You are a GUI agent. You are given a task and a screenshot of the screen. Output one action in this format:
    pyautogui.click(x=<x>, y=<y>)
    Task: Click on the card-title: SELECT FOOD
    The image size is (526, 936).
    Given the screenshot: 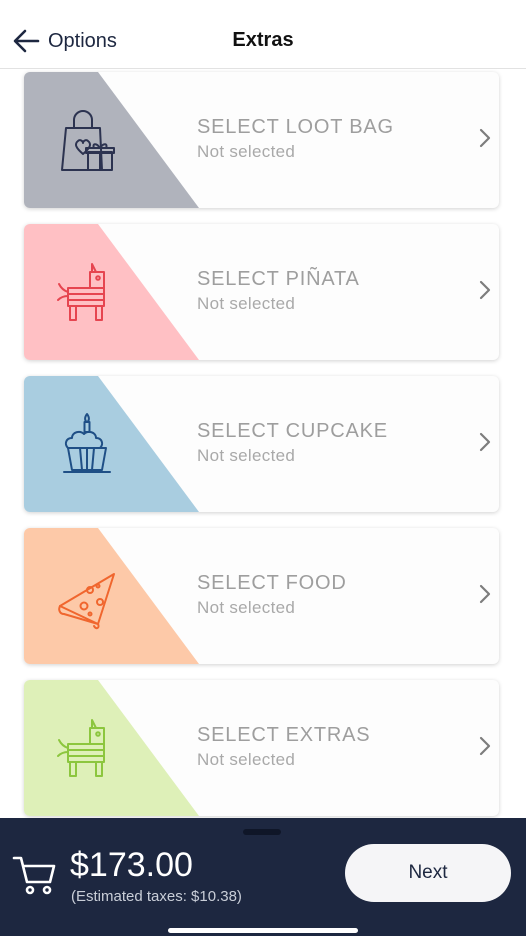 What is the action you would take?
    pyautogui.click(x=272, y=583)
    